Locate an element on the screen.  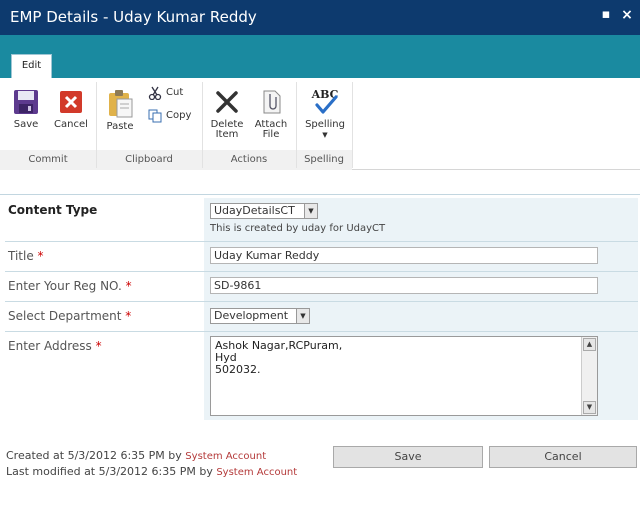
address-line: Ashok Nagar,RCPuram, is located at coordinates (279, 345).